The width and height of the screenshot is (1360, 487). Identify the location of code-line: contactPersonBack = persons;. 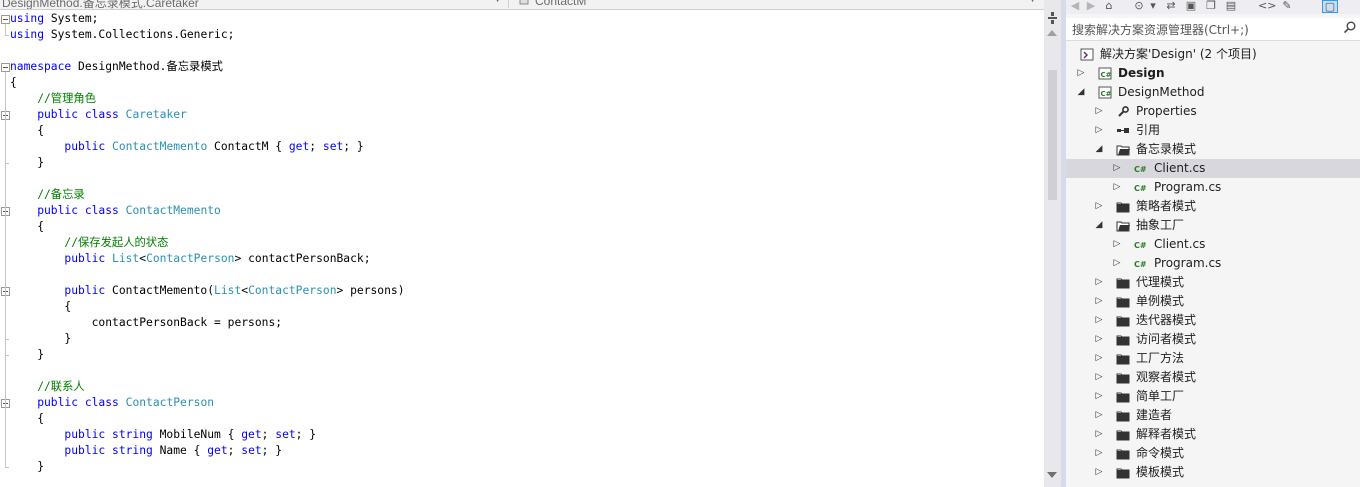
(146, 323).